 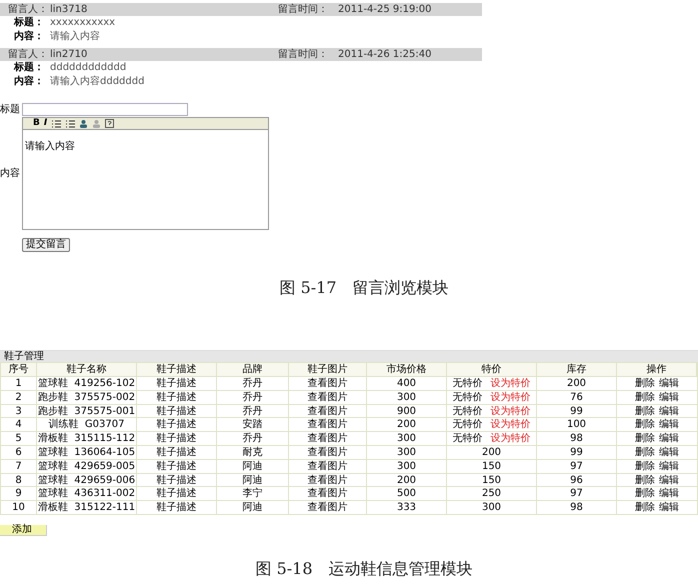 I want to click on table-title: 鞋子管理, so click(x=24, y=357).